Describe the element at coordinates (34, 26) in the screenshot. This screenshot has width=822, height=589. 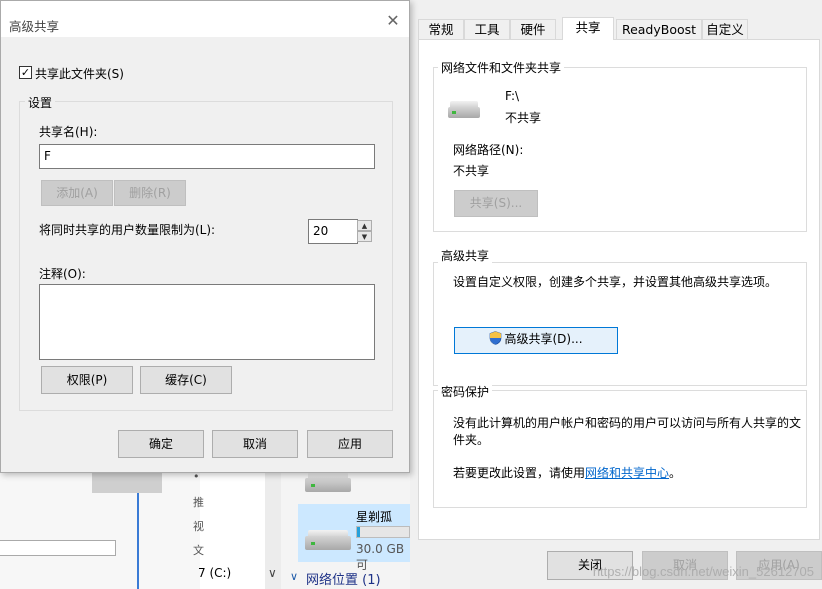
I see `dialog-title: 高级共享` at that location.